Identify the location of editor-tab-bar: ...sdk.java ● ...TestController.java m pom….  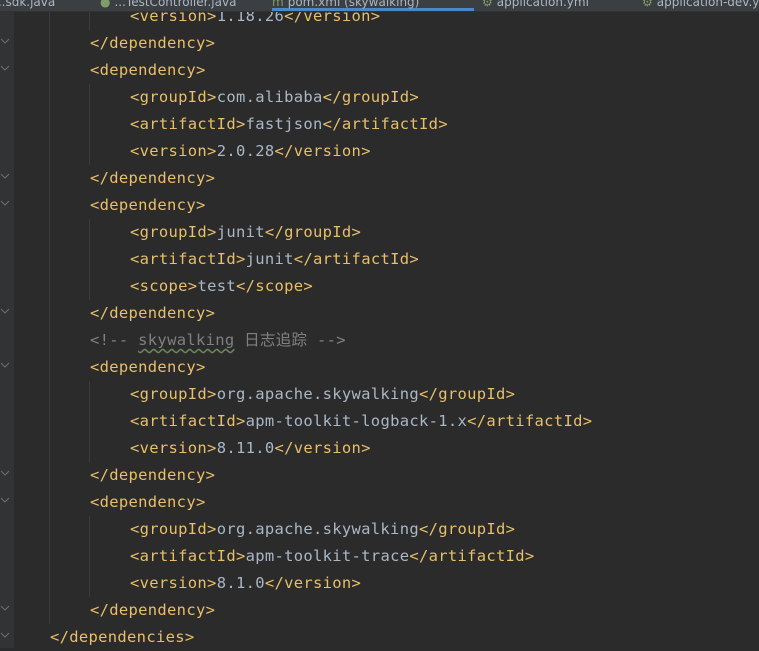
(379, 6).